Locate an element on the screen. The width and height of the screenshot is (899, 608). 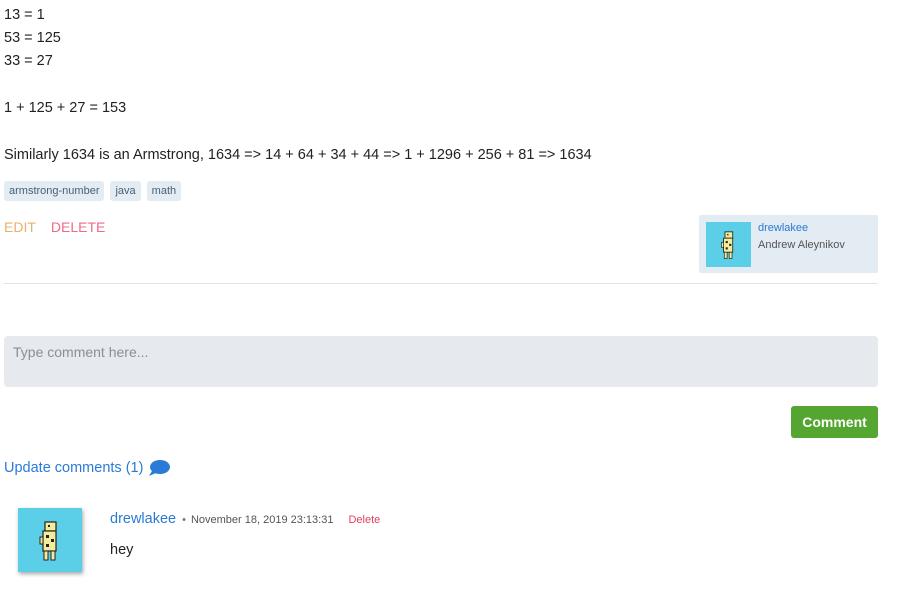
edit-link: EDIT is located at coordinates (20, 227).